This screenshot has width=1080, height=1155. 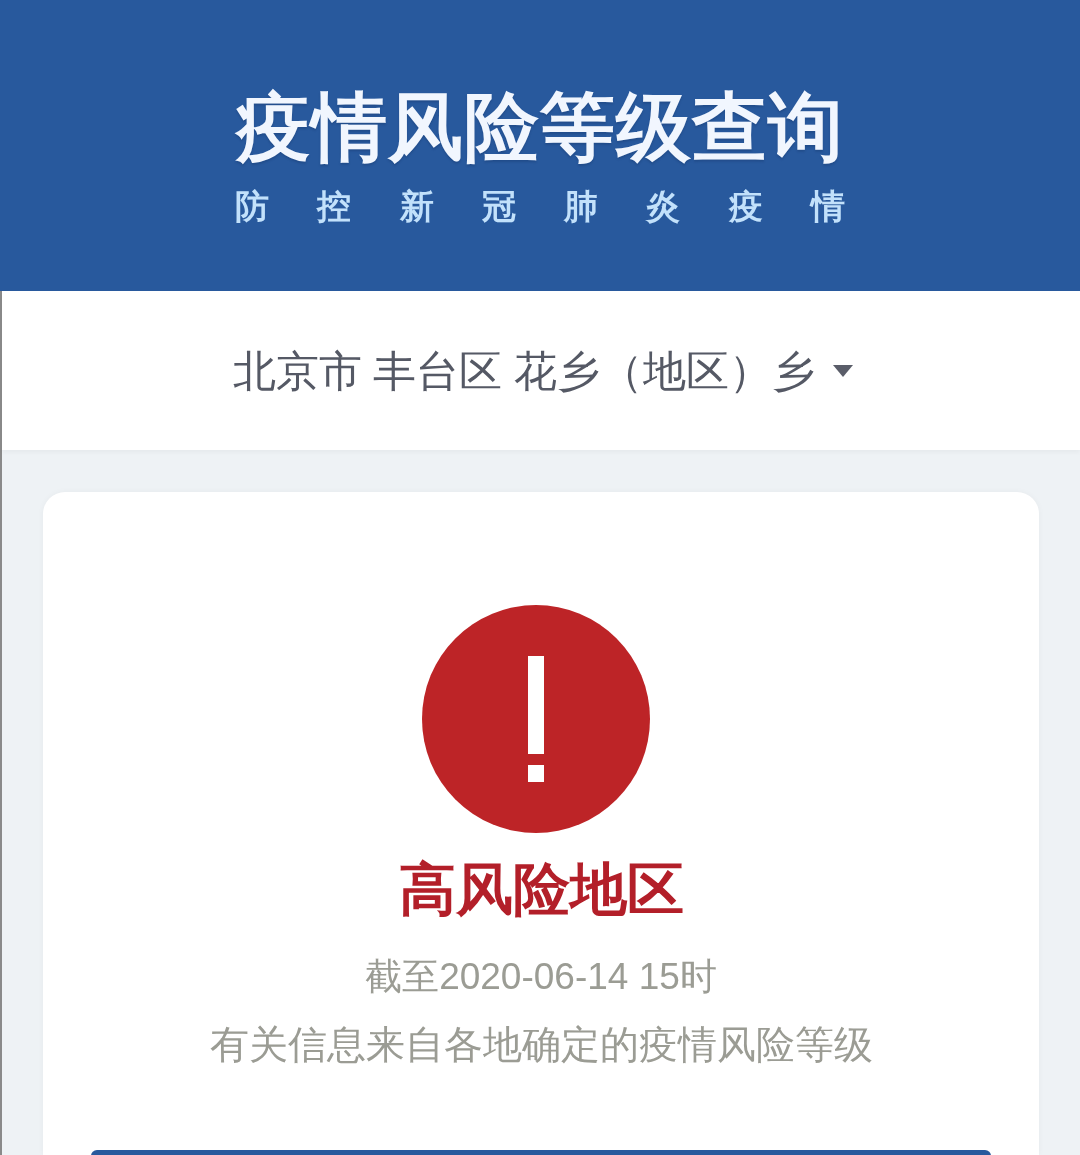 What do you see at coordinates (543, 370) in the screenshot?
I see `location-dropdown: 北京市 丰台区 花乡（地区）乡` at bounding box center [543, 370].